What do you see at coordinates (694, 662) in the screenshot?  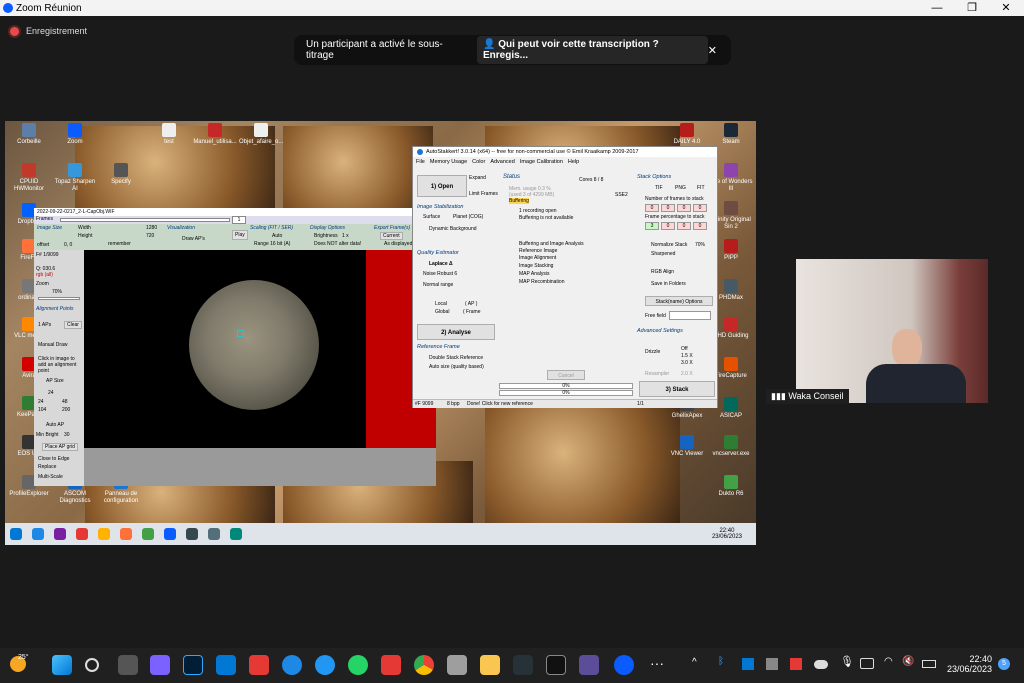 I see `tray-chevron-icon: ^` at bounding box center [694, 662].